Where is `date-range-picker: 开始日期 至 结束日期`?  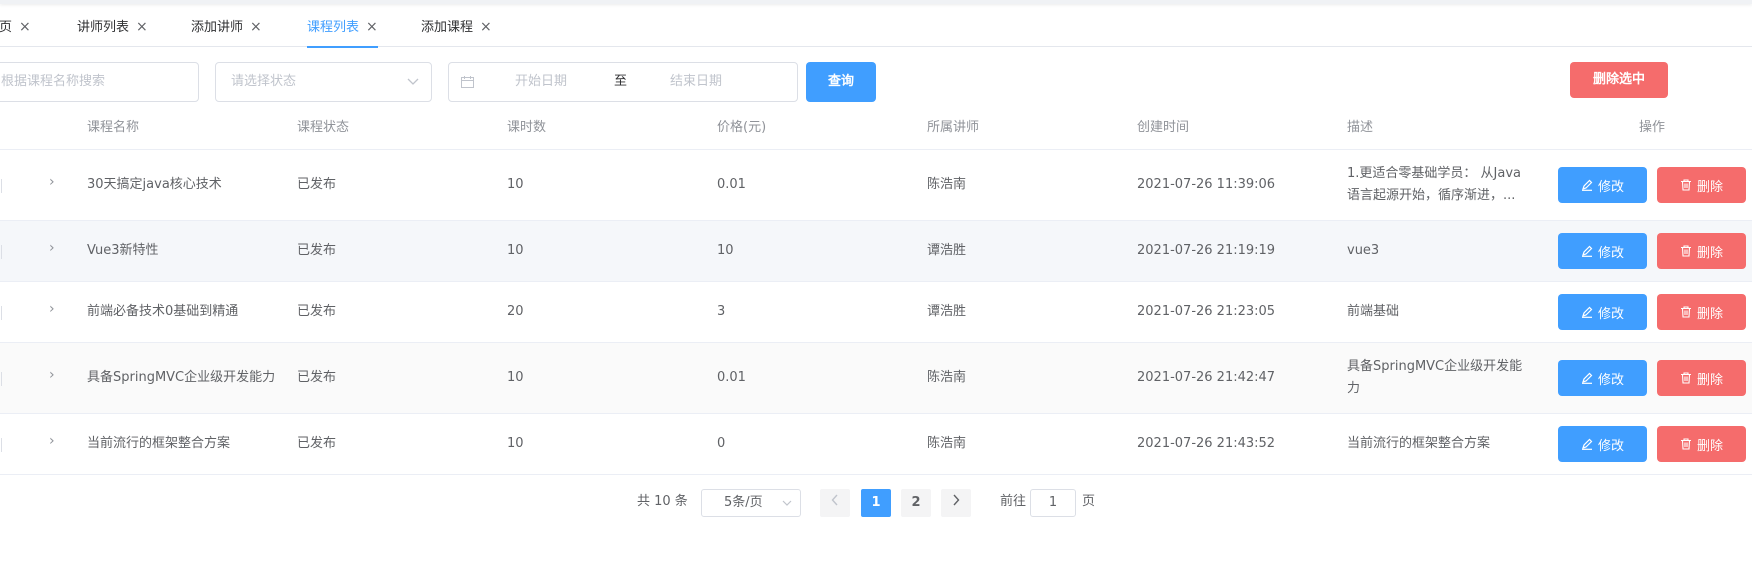 date-range-picker: 开始日期 至 结束日期 is located at coordinates (623, 82).